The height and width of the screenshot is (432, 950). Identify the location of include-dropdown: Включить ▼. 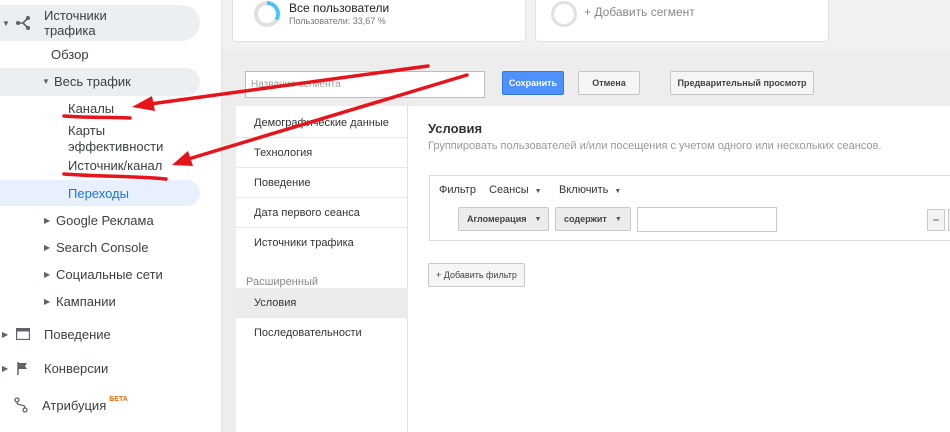
(590, 190).